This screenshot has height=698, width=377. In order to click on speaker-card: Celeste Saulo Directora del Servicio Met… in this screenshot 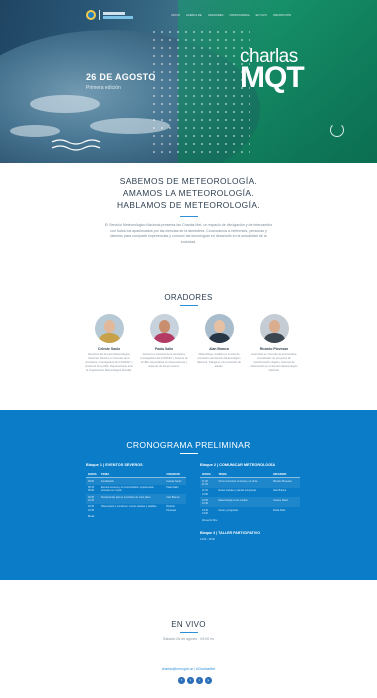, I will do `click(109, 343)`.